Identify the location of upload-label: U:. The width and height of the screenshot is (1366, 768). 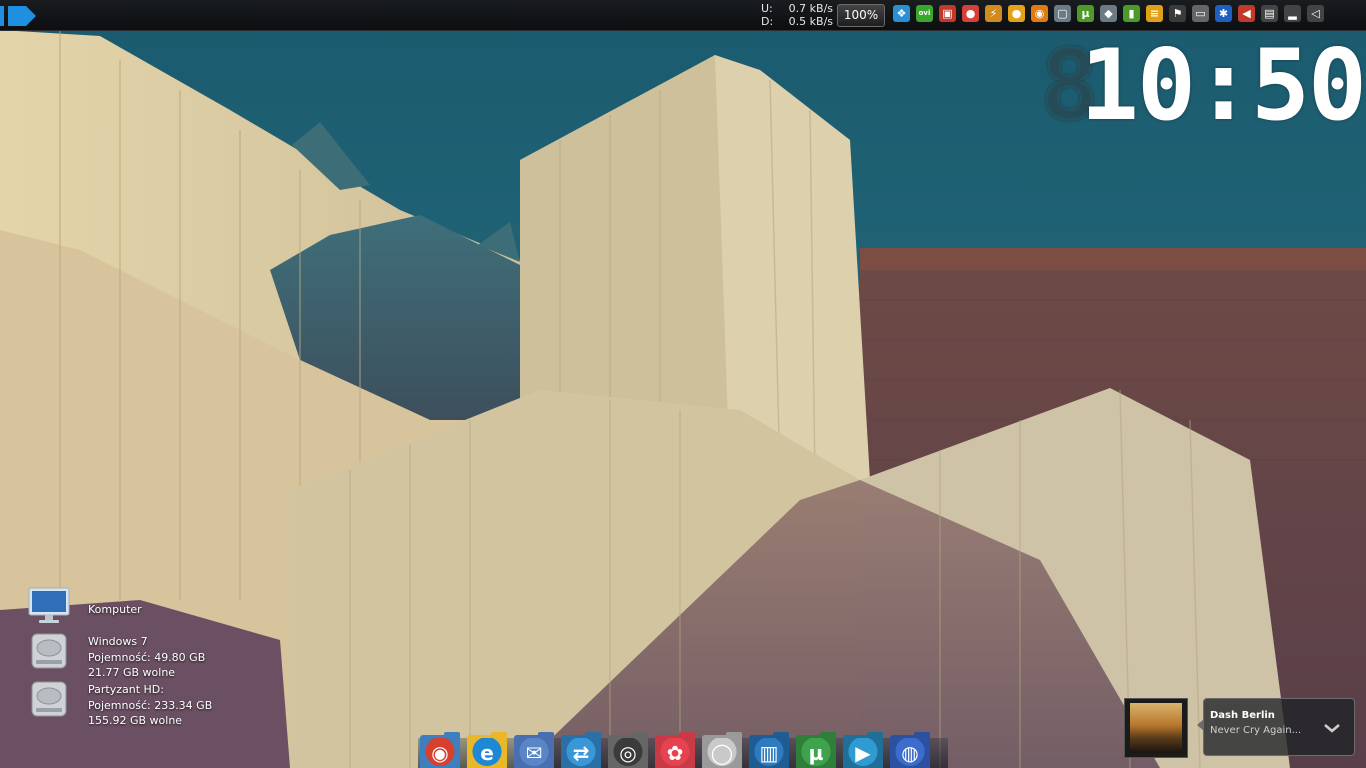
(767, 8).